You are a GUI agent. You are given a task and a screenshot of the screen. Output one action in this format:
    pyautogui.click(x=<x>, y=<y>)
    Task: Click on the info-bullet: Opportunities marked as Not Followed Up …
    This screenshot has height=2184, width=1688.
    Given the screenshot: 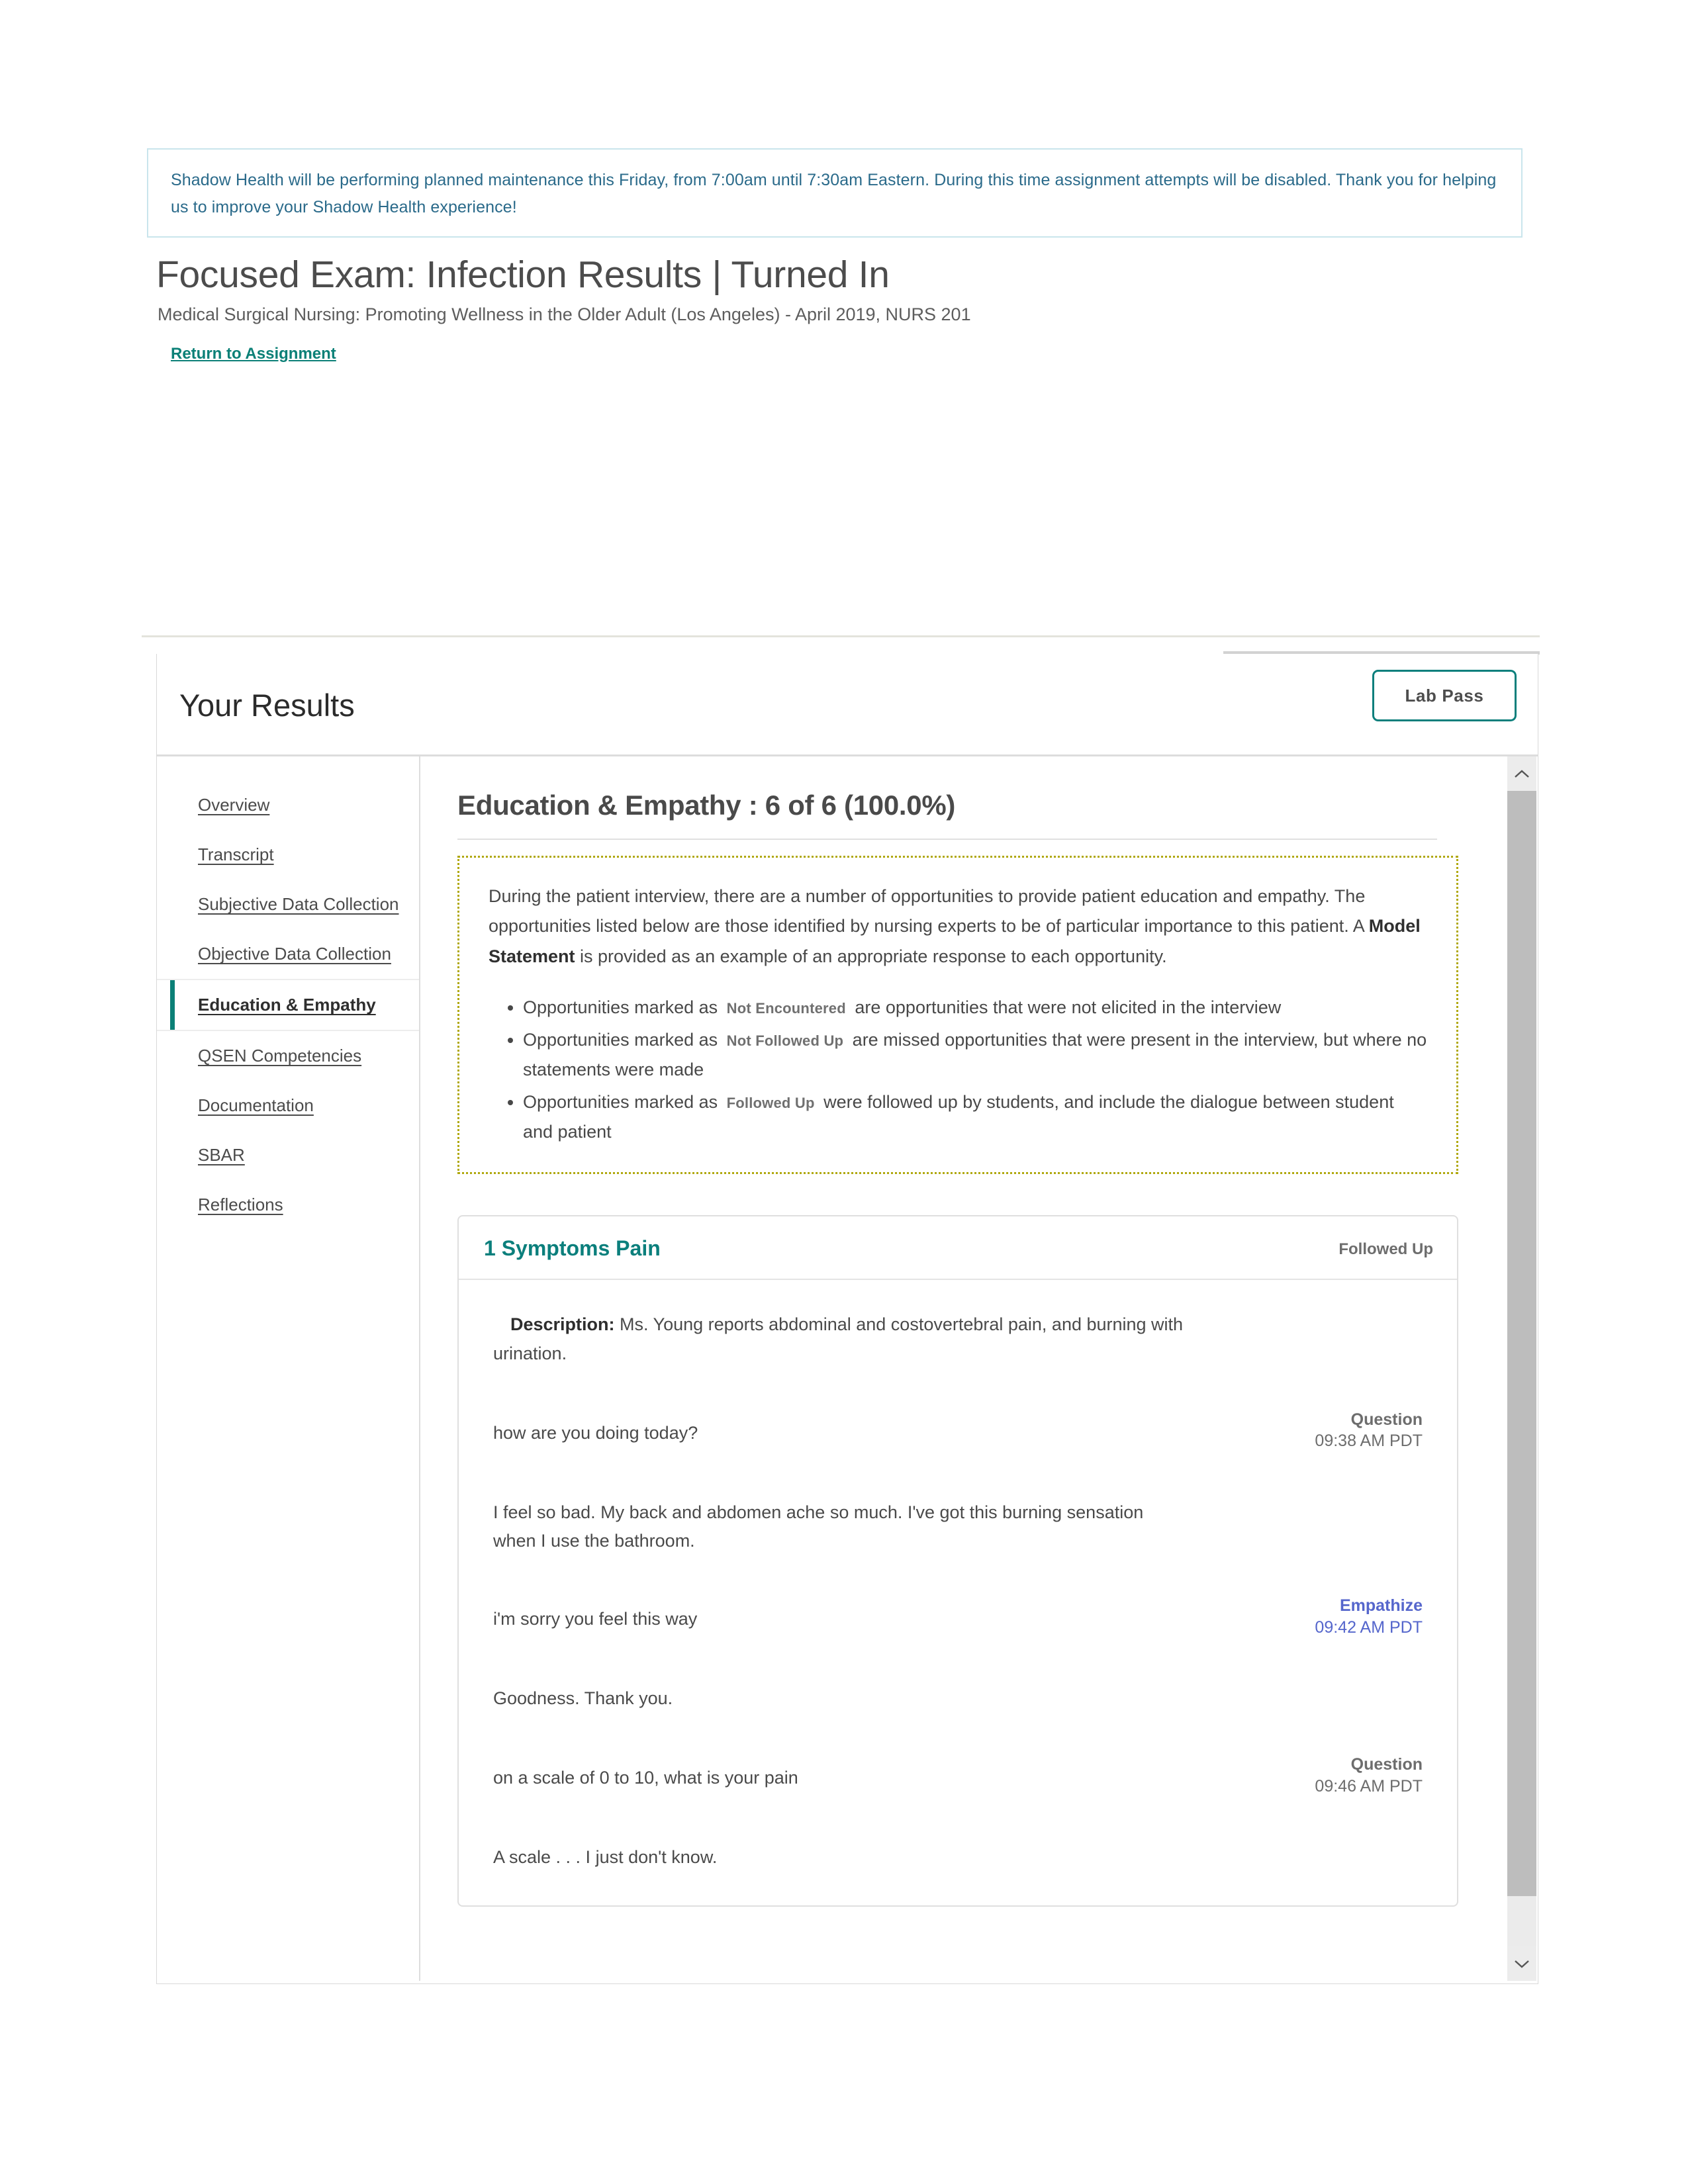 What is the action you would take?
    pyautogui.click(x=975, y=1055)
    